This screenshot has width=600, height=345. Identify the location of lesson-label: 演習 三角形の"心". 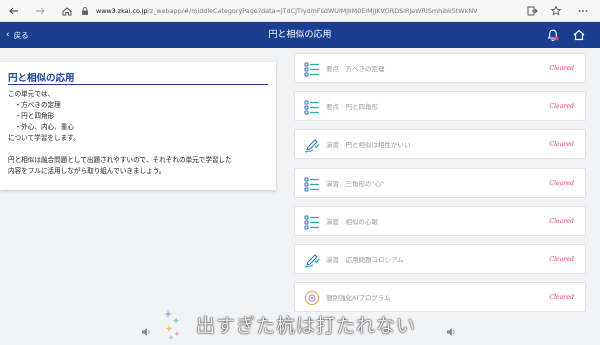
(355, 184).